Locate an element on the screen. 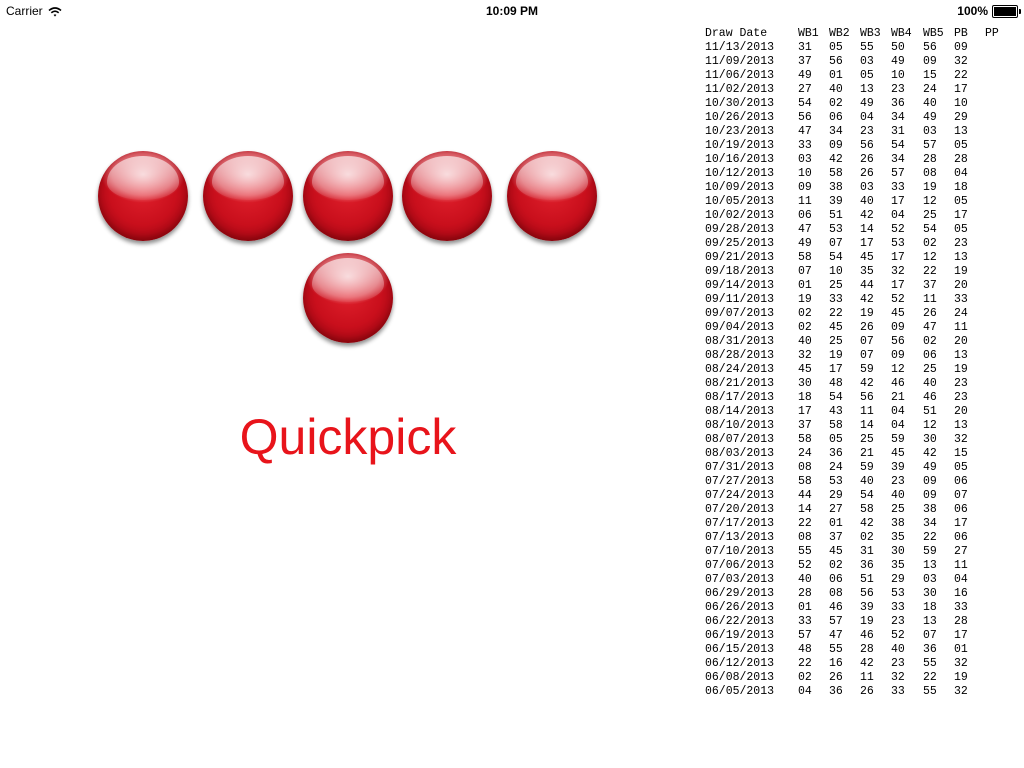 The image size is (1024, 768). history-cell-wb3: 21 is located at coordinates (867, 453).